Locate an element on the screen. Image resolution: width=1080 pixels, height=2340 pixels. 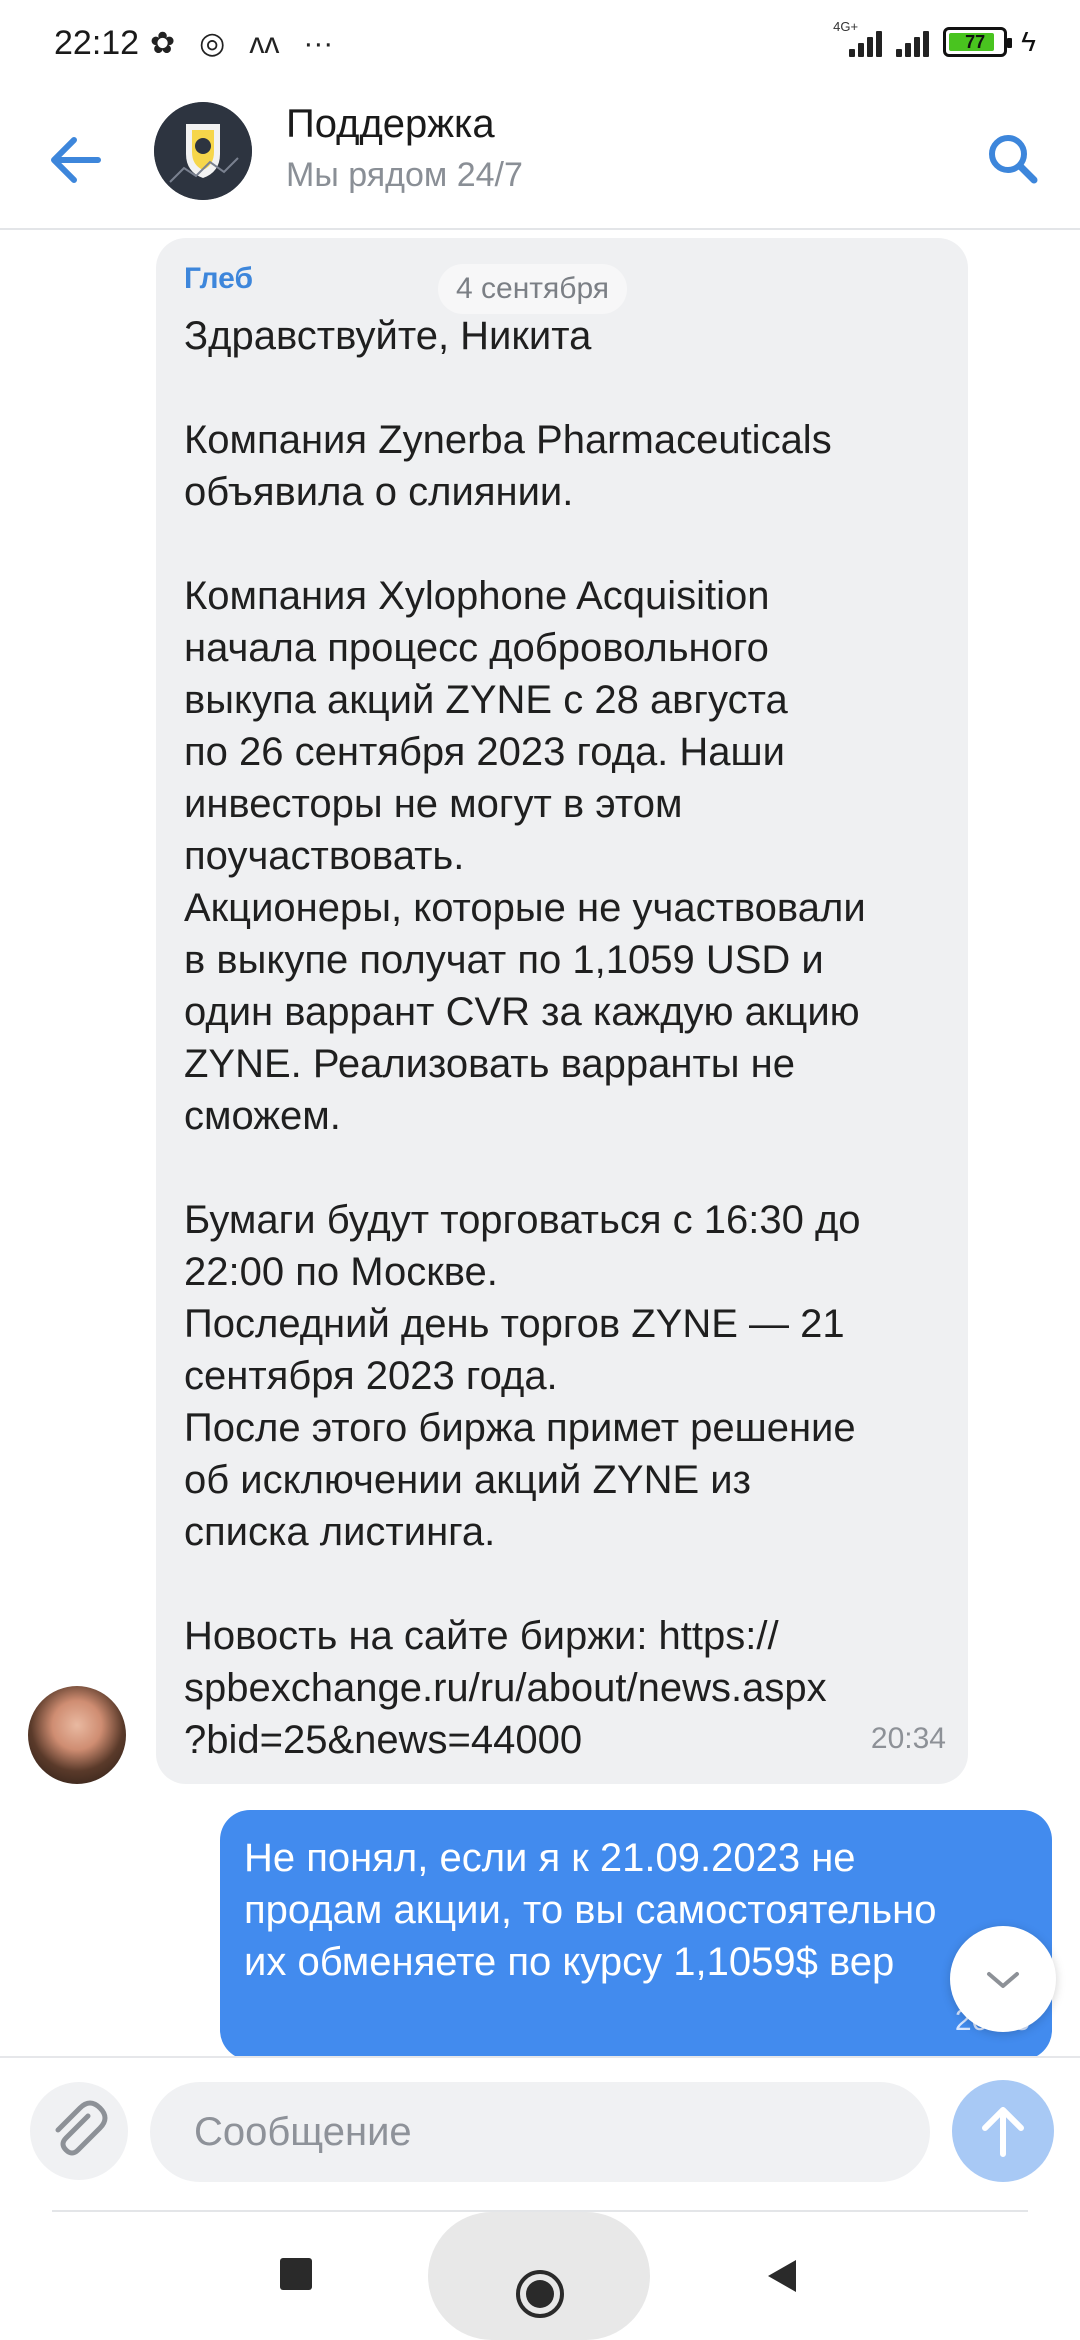
home-circle-icon is located at coordinates (540, 2294).